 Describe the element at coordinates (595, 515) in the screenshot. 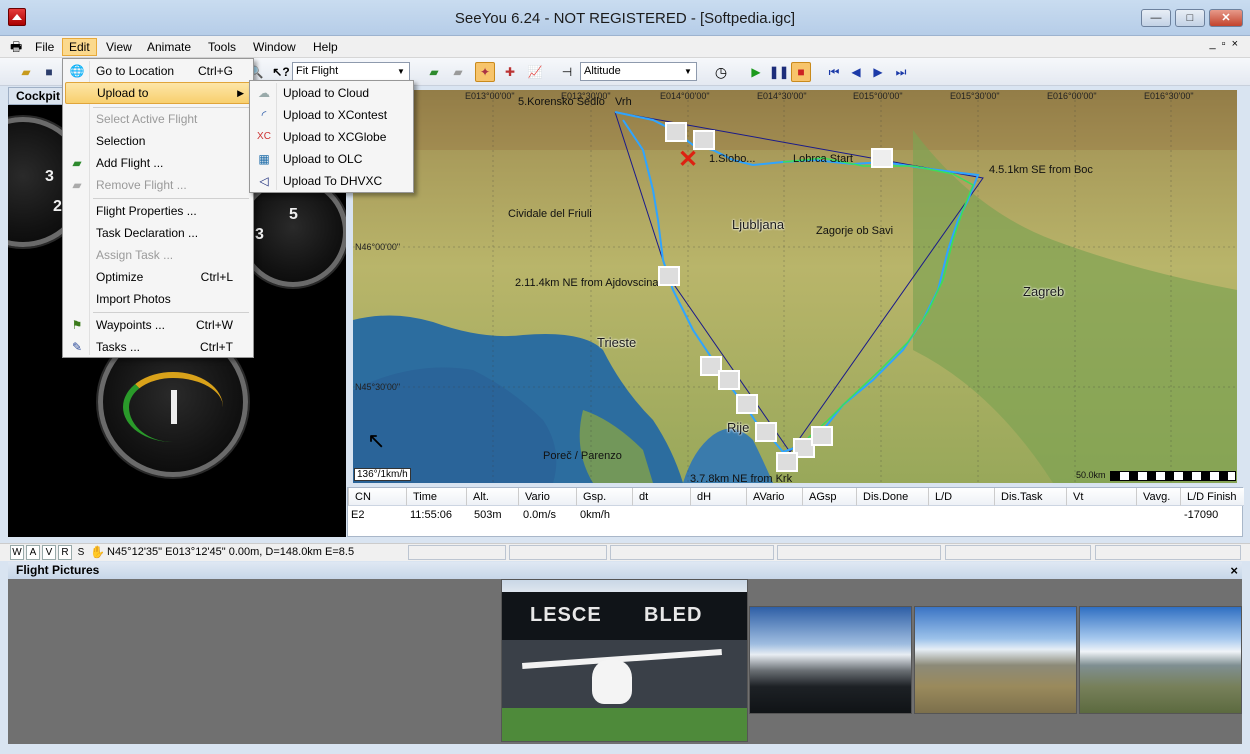

I see `table-cell: 0km/h` at that location.